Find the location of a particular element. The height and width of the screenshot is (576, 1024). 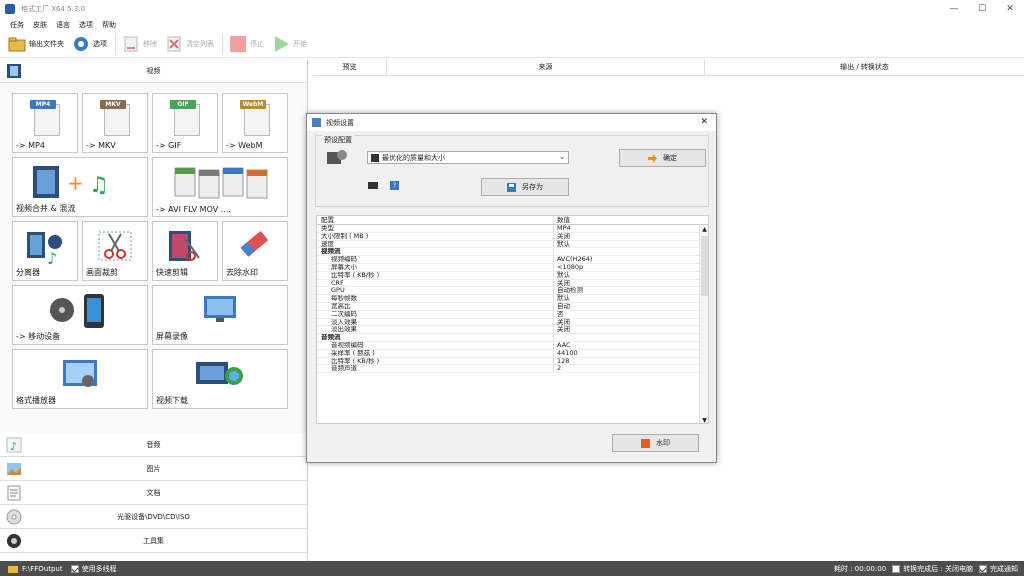

setting-value: MP4 is located at coordinates (630, 228).